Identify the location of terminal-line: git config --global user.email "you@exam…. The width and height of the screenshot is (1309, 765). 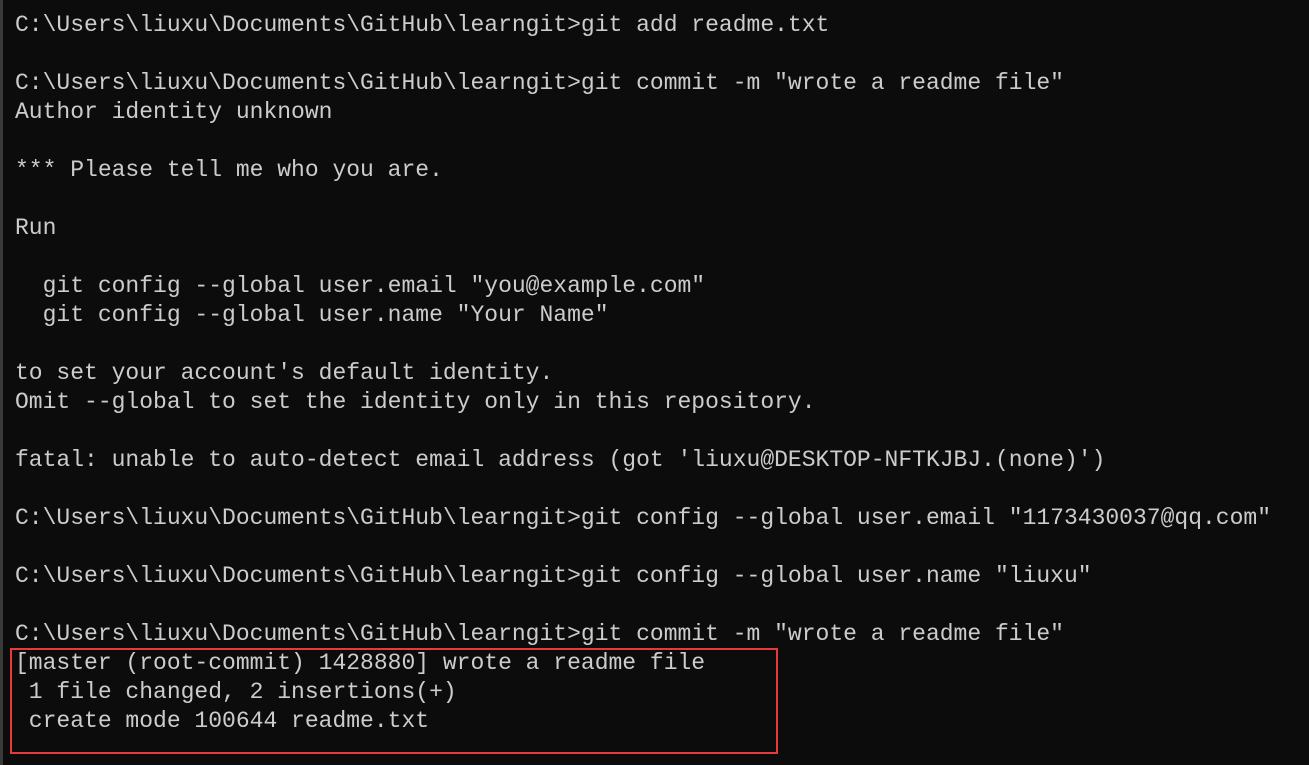
(360, 286).